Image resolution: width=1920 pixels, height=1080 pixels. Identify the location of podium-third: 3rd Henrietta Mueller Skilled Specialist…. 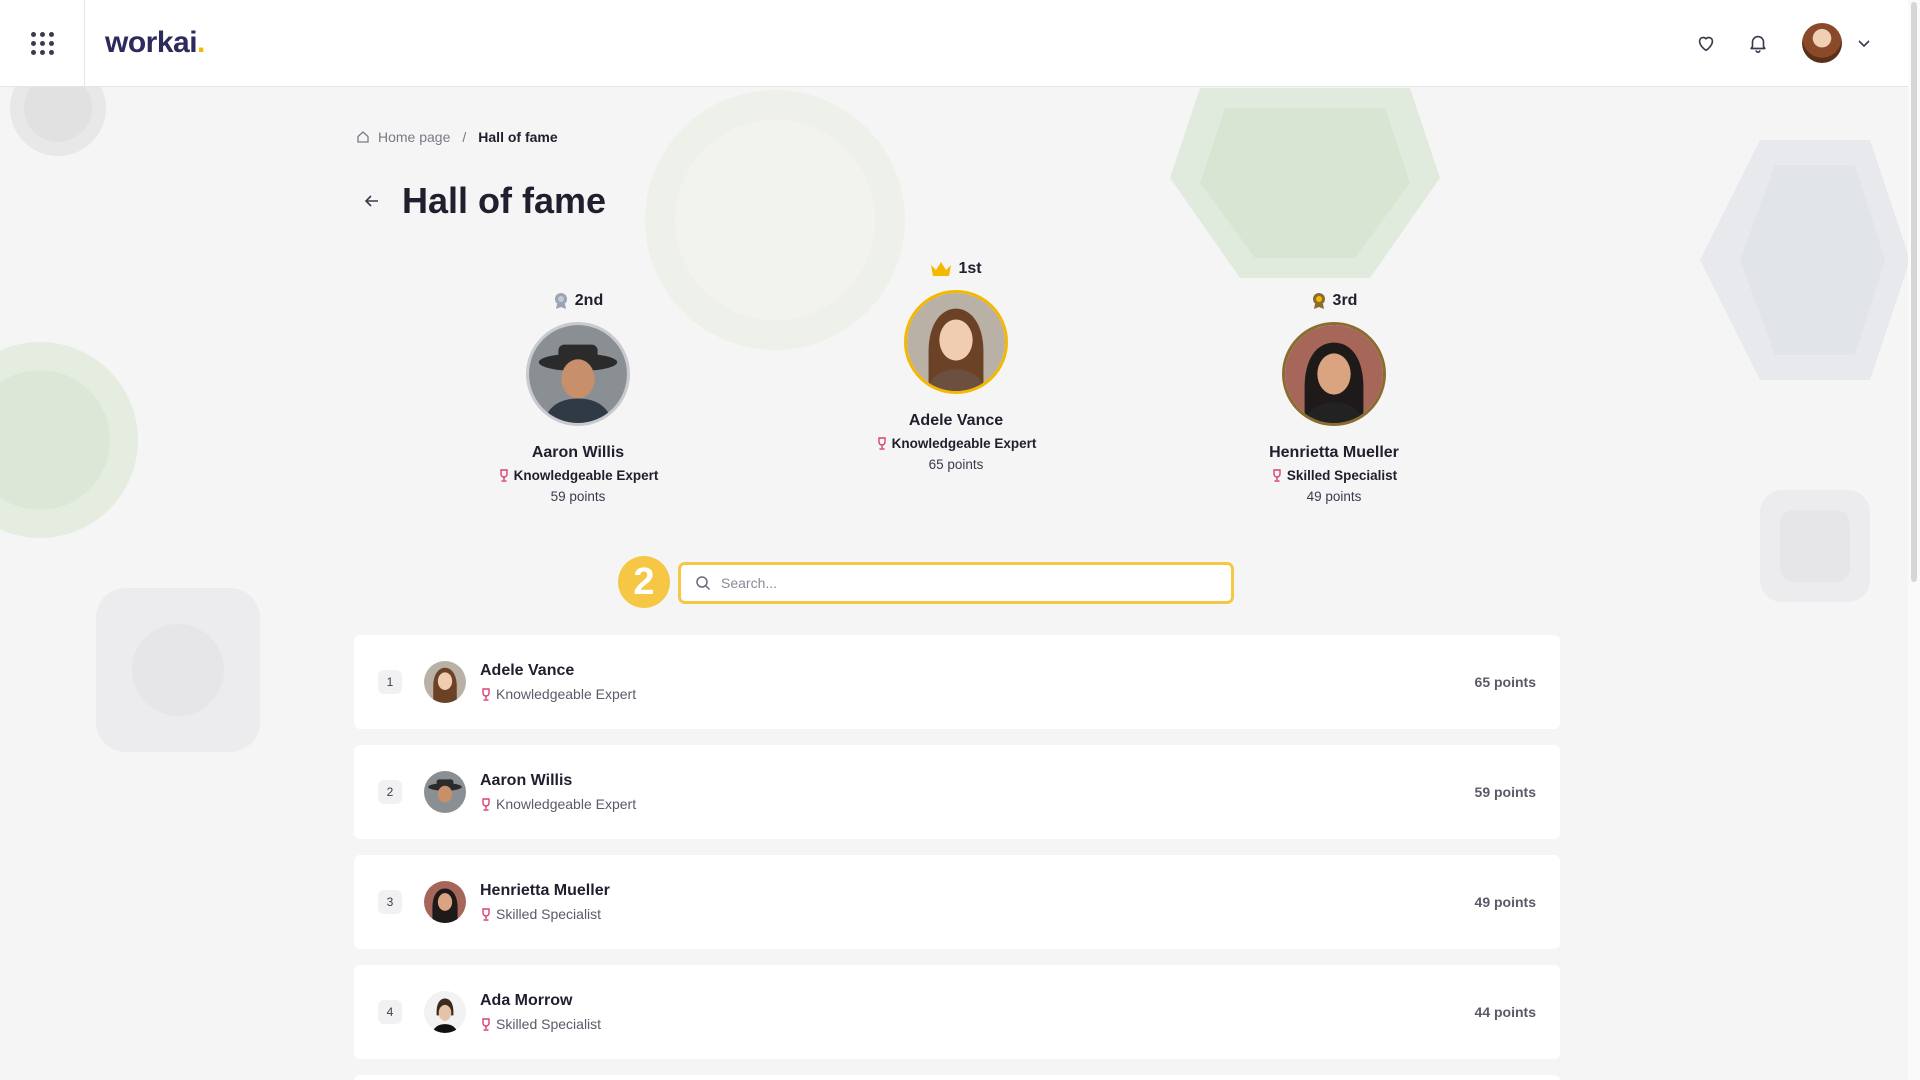
(1334, 398).